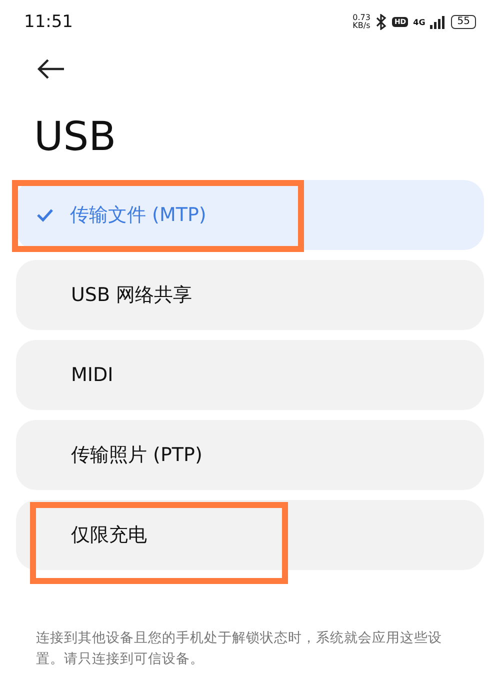  Describe the element at coordinates (419, 22) in the screenshot. I see `network-type: 4G` at that location.